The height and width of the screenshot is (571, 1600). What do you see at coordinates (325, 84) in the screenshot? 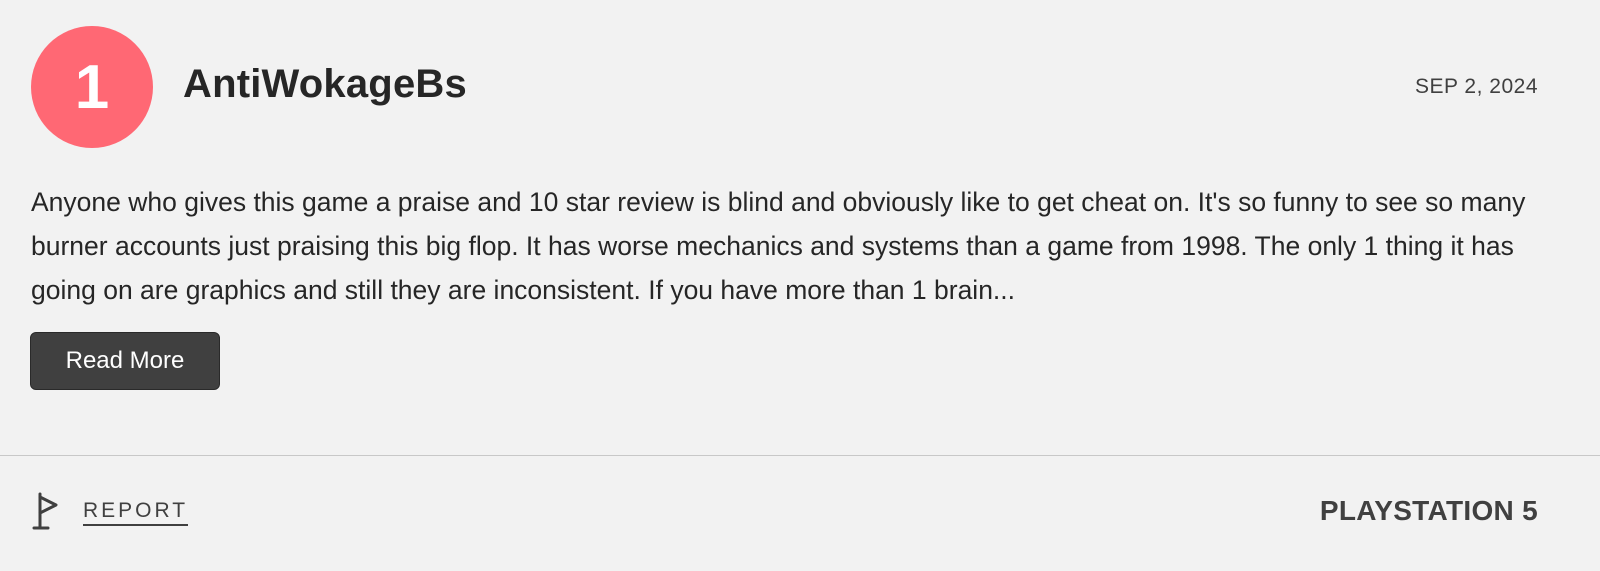
I see `reviewer-username: AntiWokageBs` at bounding box center [325, 84].